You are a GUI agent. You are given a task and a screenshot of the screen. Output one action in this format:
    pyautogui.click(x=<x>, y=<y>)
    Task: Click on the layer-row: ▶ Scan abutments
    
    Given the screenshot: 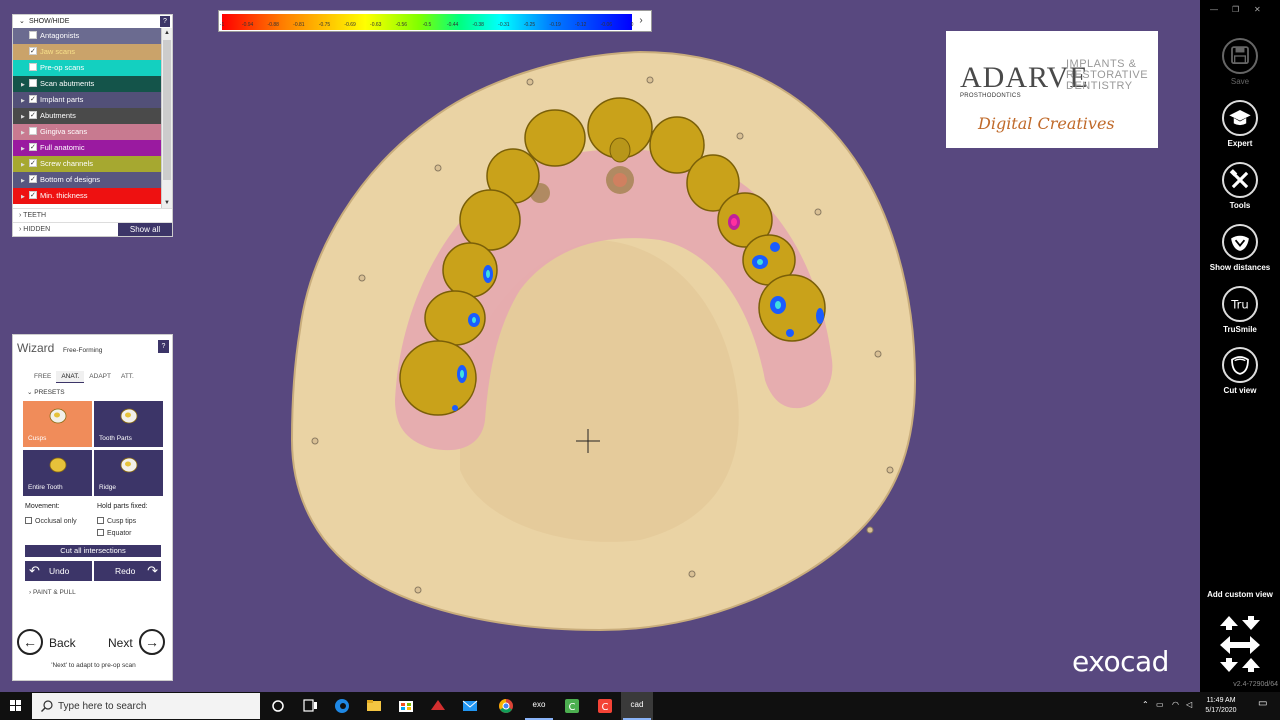 What is the action you would take?
    pyautogui.click(x=87, y=84)
    